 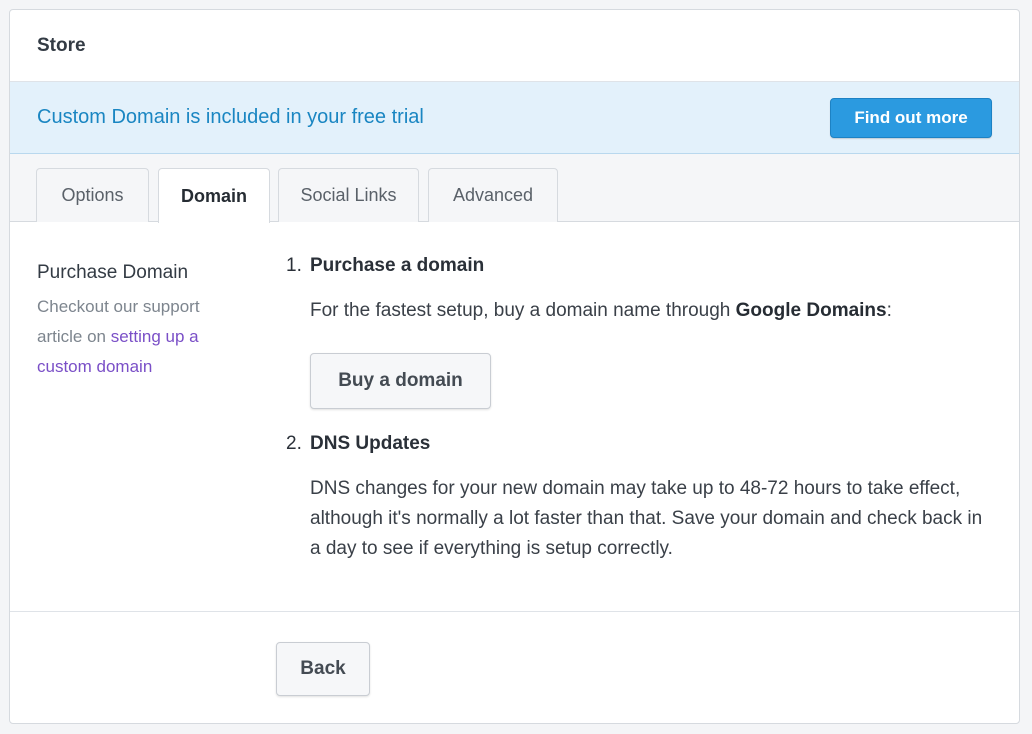 I want to click on back-button: Back, so click(x=323, y=669).